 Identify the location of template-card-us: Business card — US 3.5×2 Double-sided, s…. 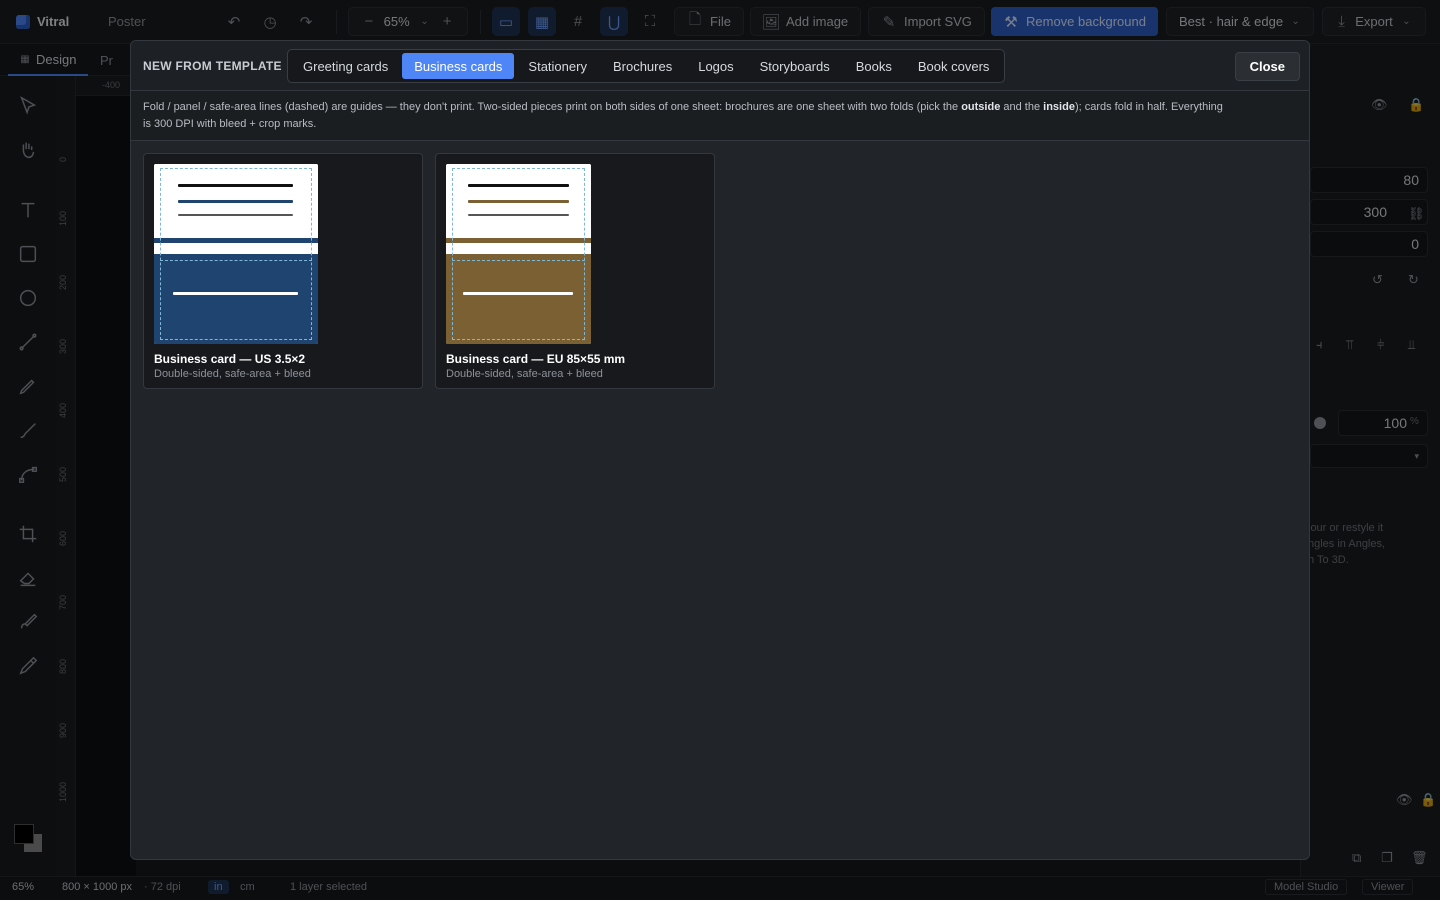
(283, 271).